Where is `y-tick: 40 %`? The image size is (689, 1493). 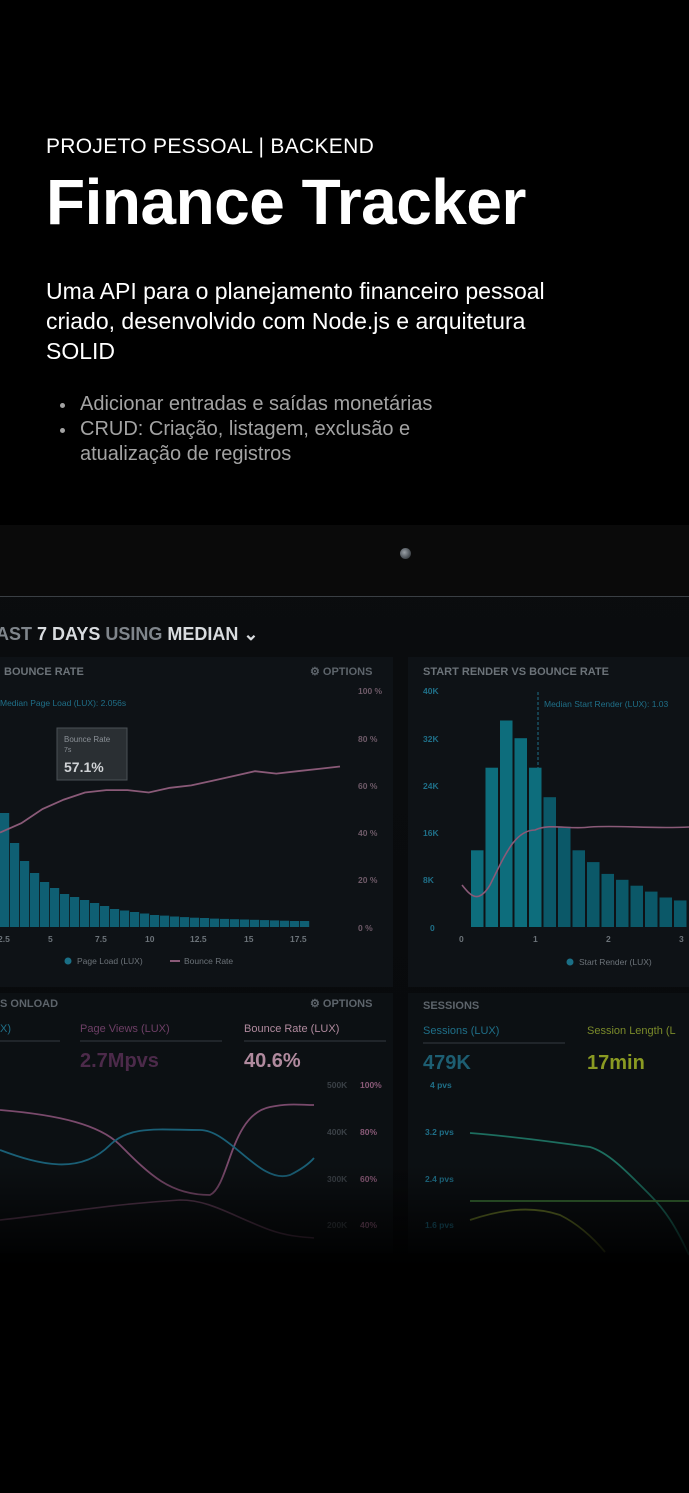 y-tick: 40 % is located at coordinates (368, 833).